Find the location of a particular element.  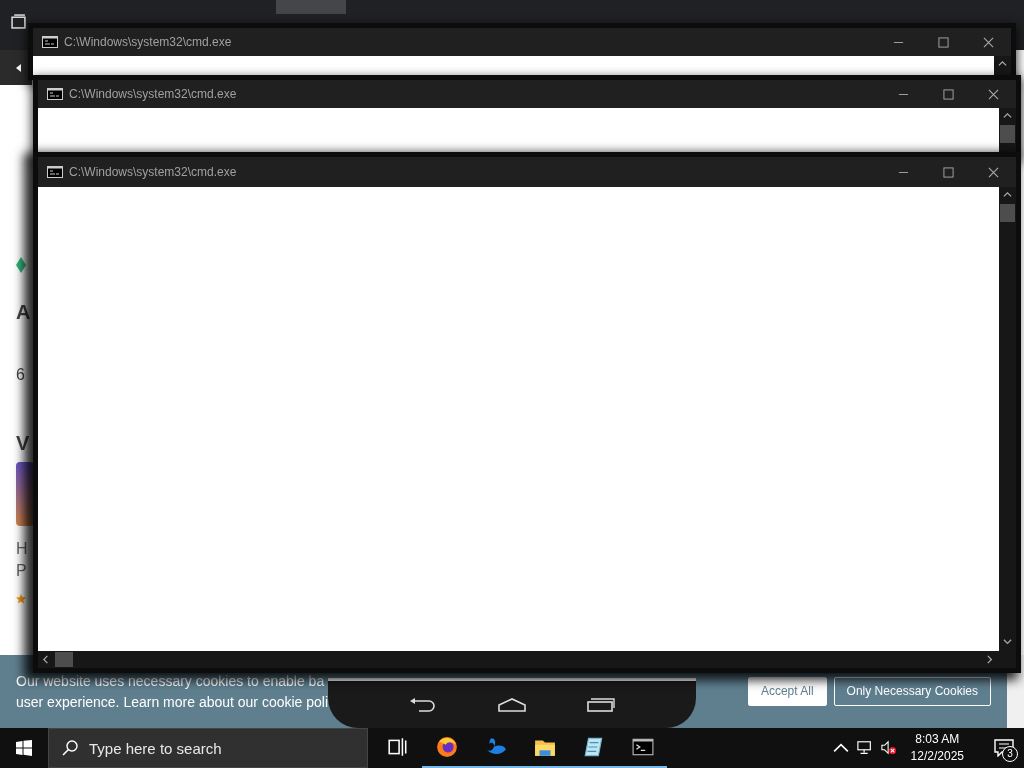

necessary-cookies-button: Only Necessary Cookies is located at coordinates (912, 691).